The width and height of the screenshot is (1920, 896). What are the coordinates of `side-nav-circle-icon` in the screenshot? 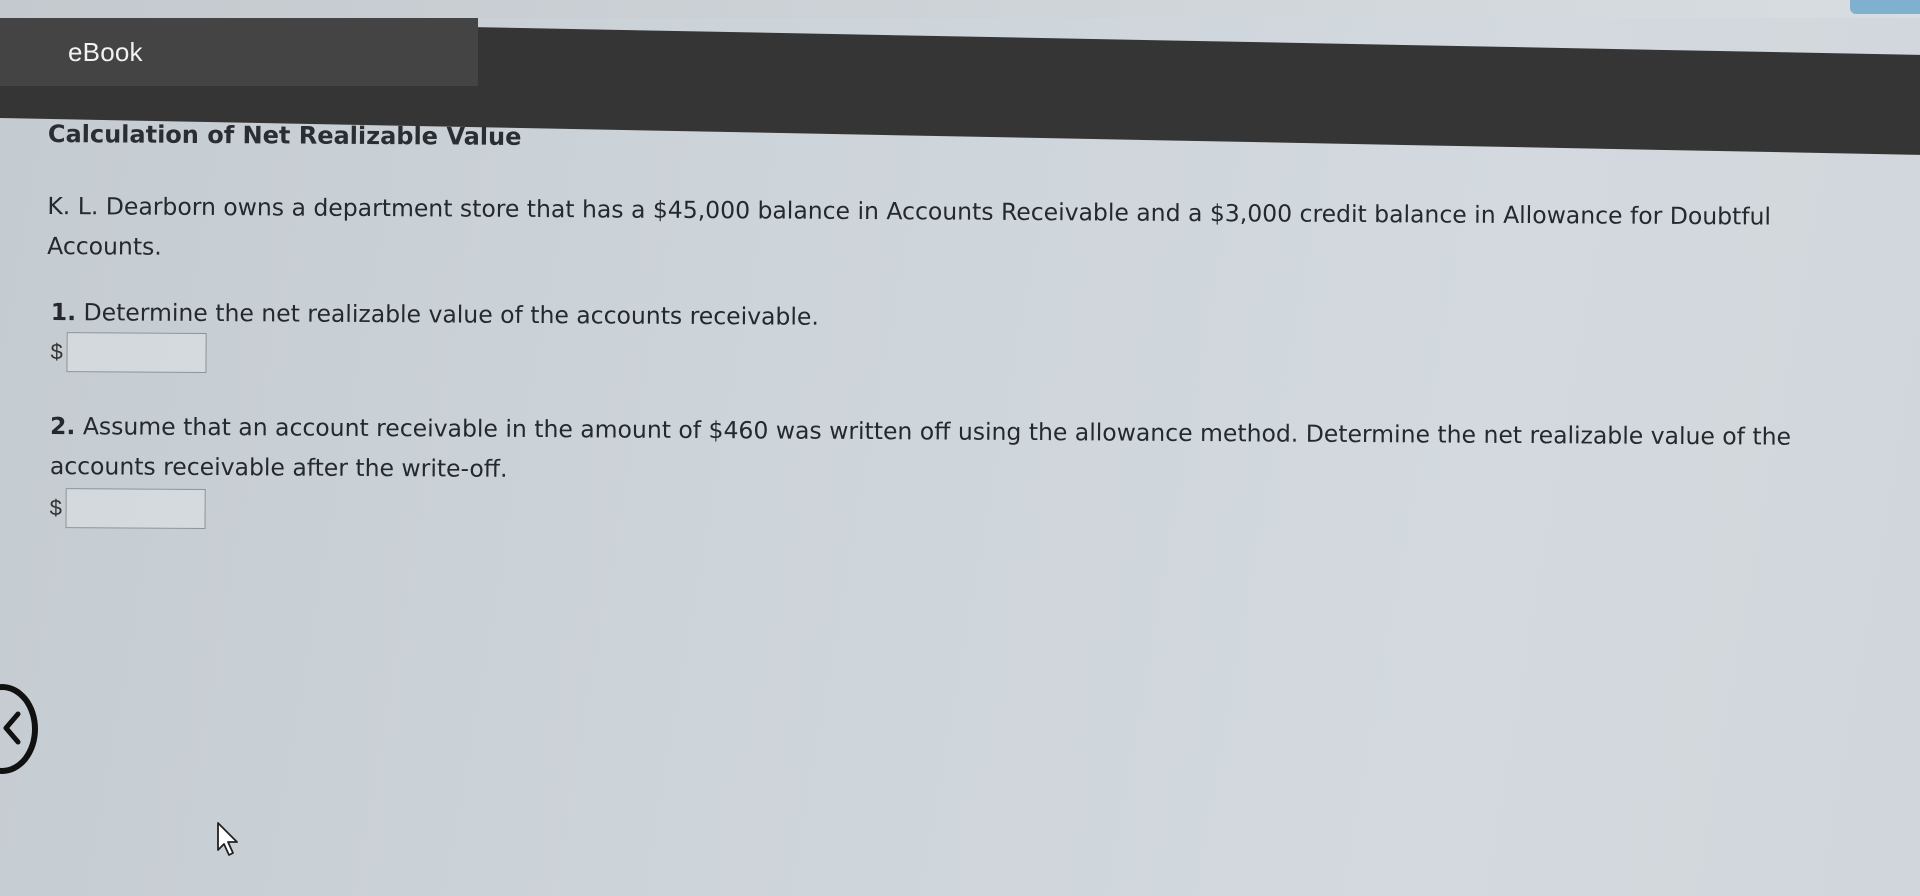 It's located at (19, 729).